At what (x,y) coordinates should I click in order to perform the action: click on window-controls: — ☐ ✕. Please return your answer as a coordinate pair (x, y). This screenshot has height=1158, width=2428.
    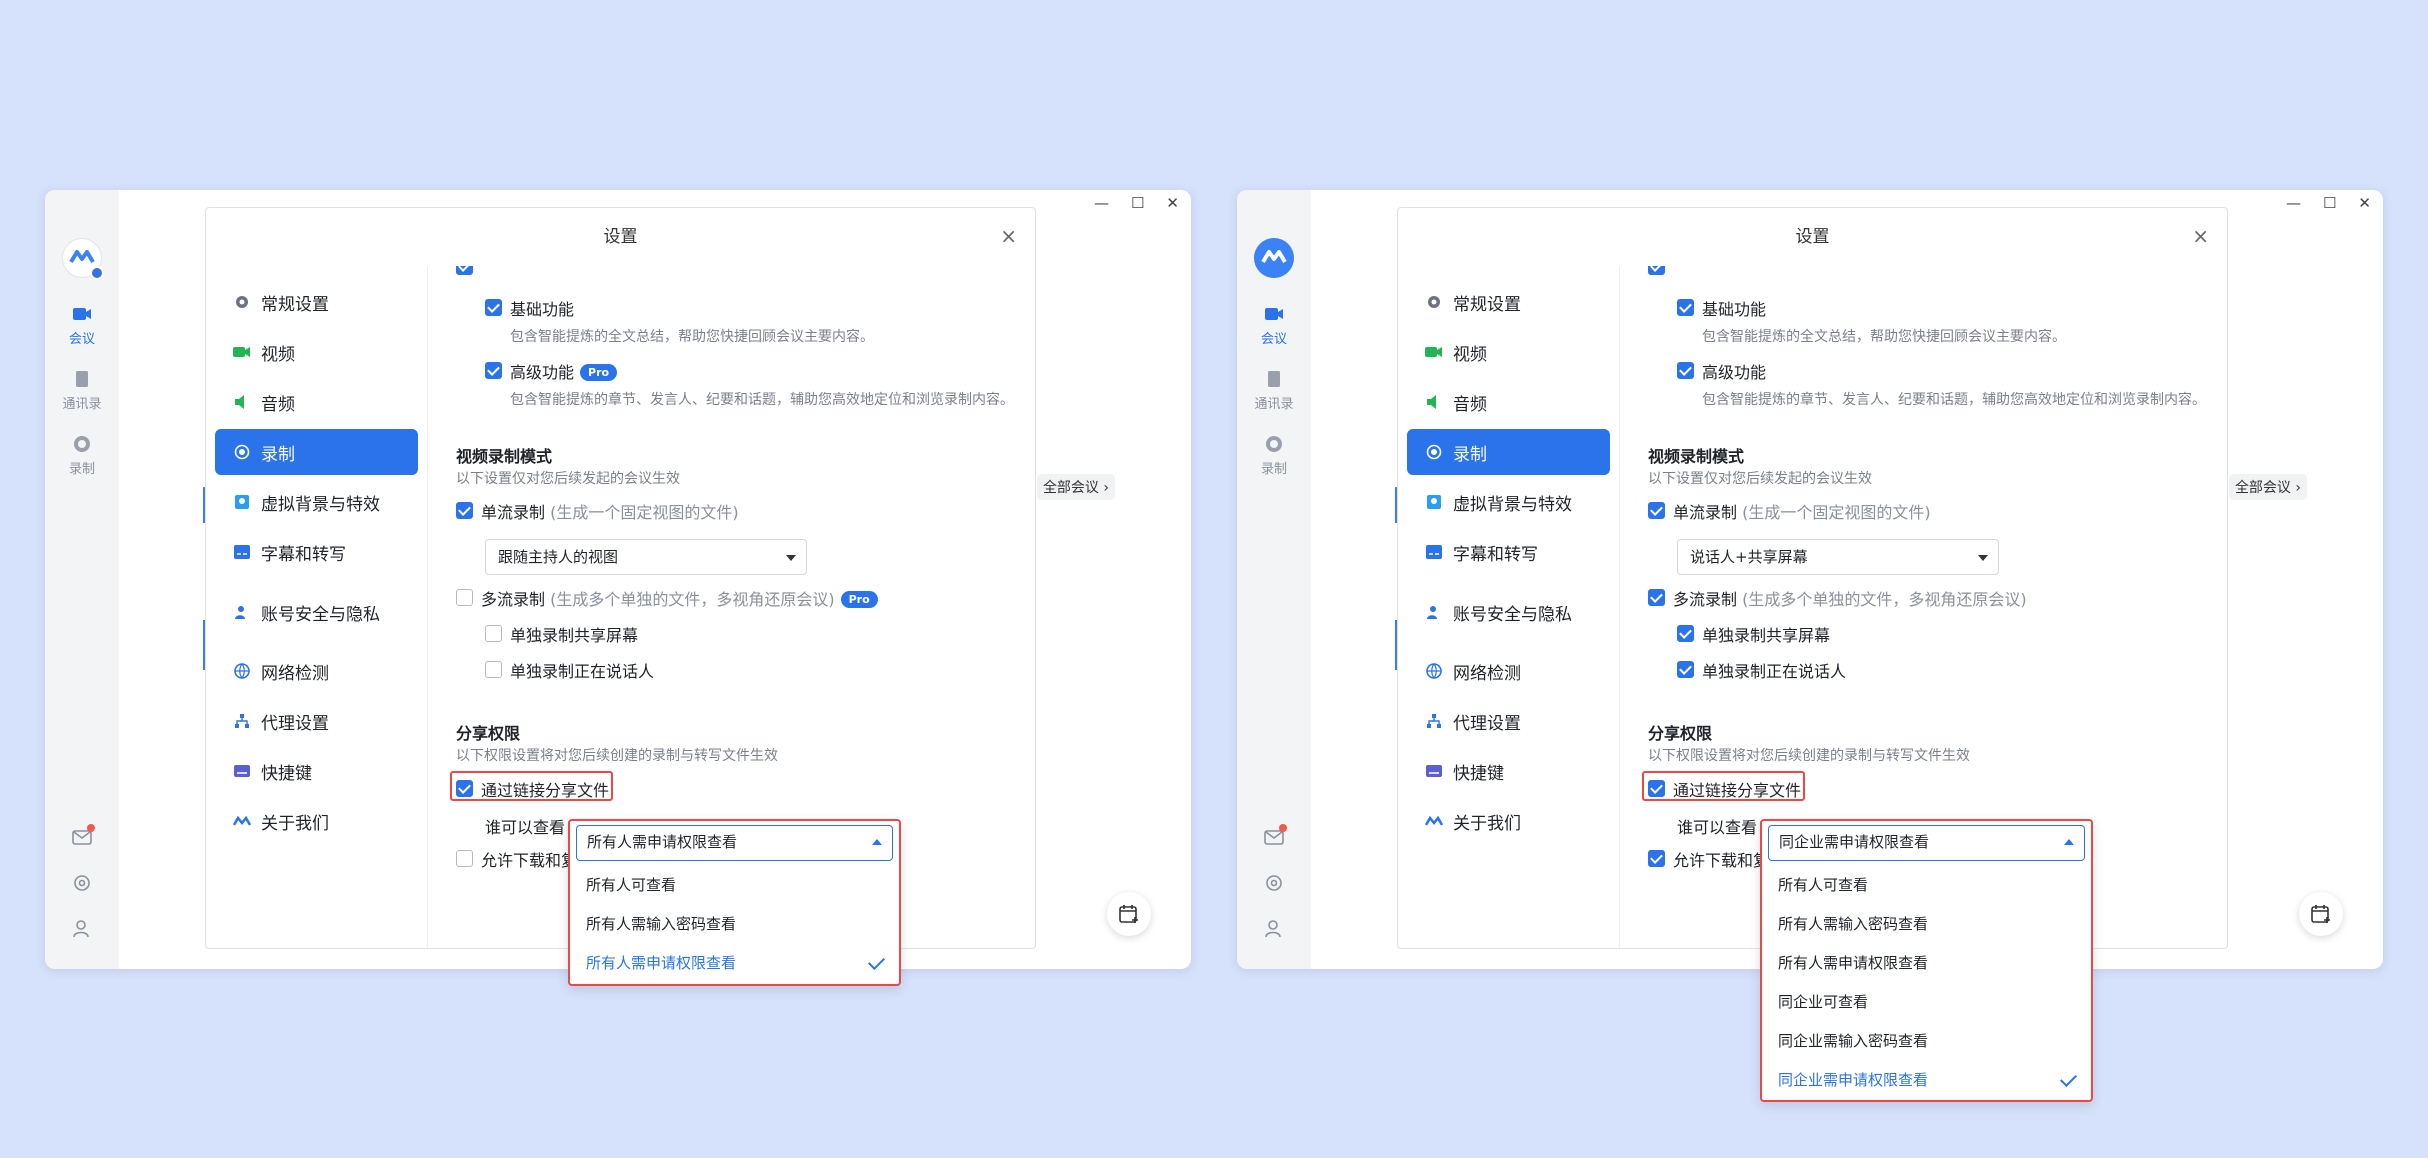
    Looking at the image, I should click on (2328, 203).